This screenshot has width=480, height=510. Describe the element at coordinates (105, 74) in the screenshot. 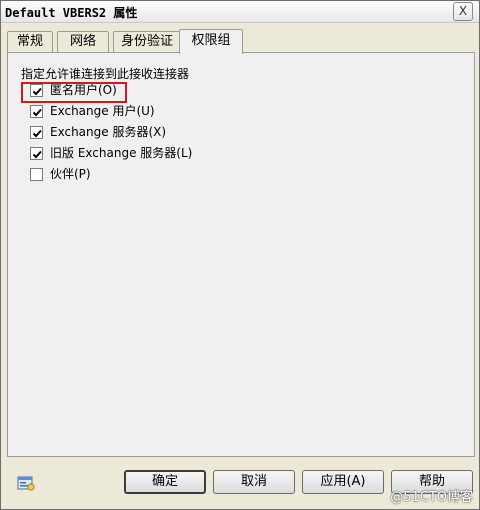

I see `permissions-intro-label: 指定允许谁连接到此接收连接器` at that location.